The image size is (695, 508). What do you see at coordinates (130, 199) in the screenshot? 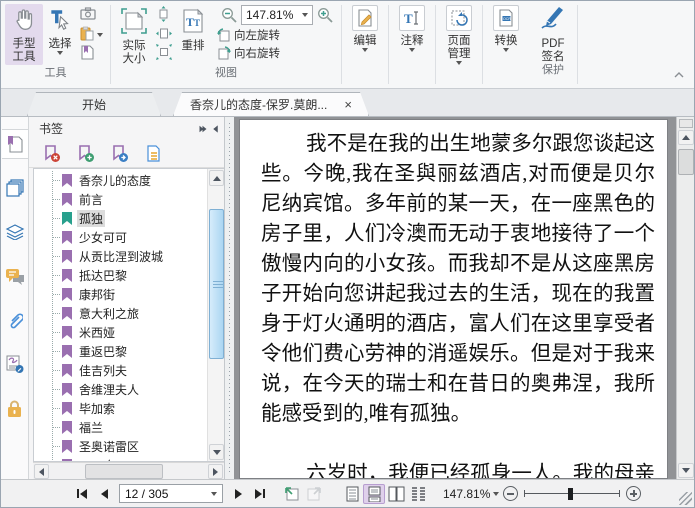
I see `bookmark-item: 前言` at bounding box center [130, 199].